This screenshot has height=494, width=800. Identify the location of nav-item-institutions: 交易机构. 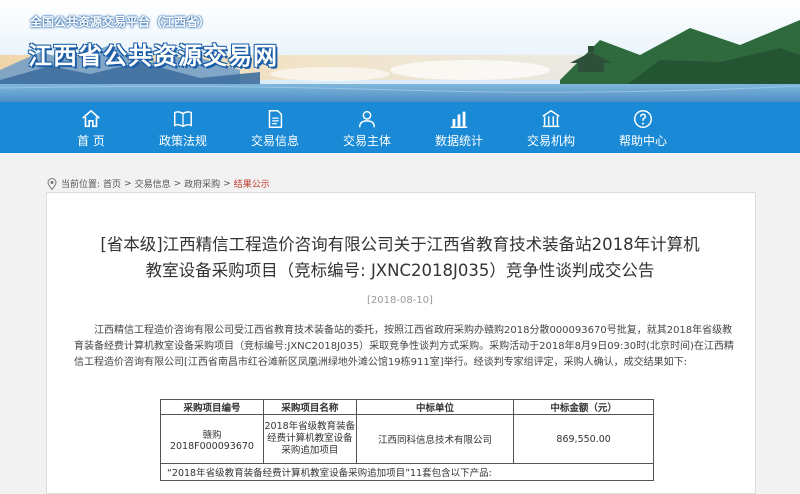
(551, 127).